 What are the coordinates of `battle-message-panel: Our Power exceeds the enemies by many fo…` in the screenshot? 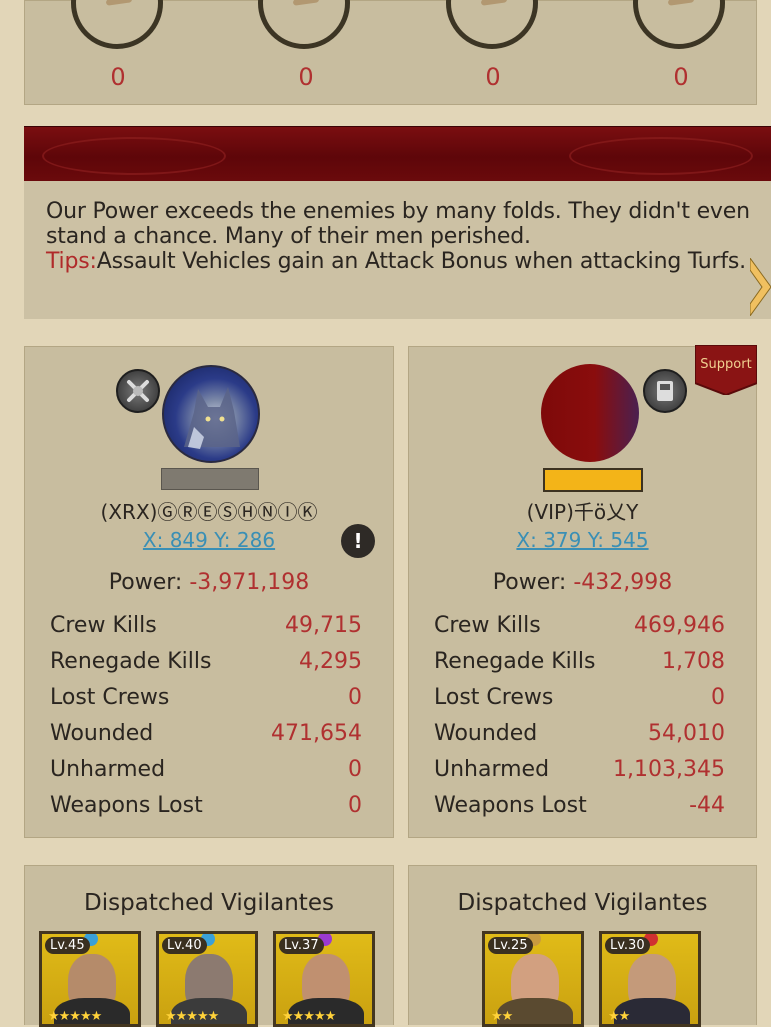 It's located at (397, 250).